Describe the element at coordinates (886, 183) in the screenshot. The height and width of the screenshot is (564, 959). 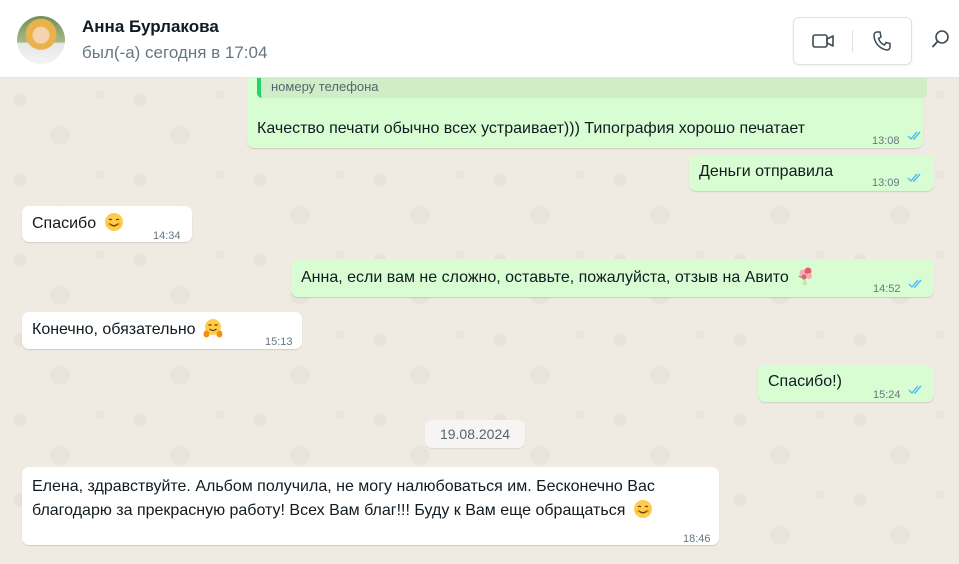
I see `message-time: 13:09` at that location.